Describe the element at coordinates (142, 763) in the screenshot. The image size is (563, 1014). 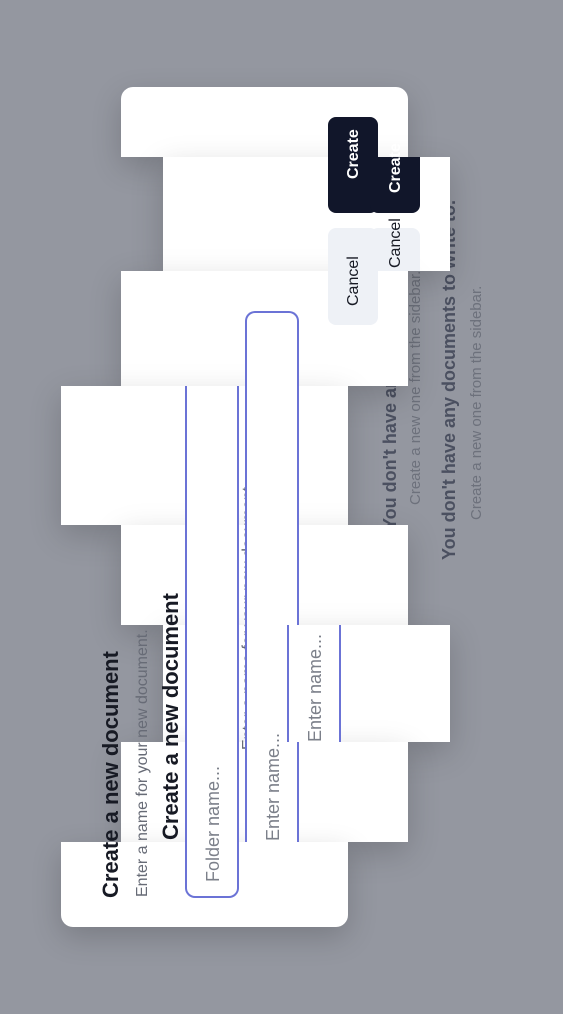
I see `dialog-description: Enter a name for your new document.` at that location.